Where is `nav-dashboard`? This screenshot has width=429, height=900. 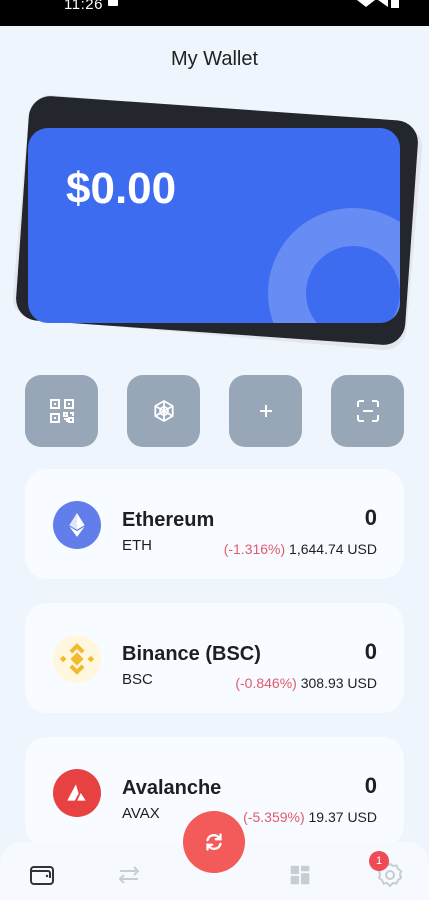
nav-dashboard is located at coordinates (300, 875).